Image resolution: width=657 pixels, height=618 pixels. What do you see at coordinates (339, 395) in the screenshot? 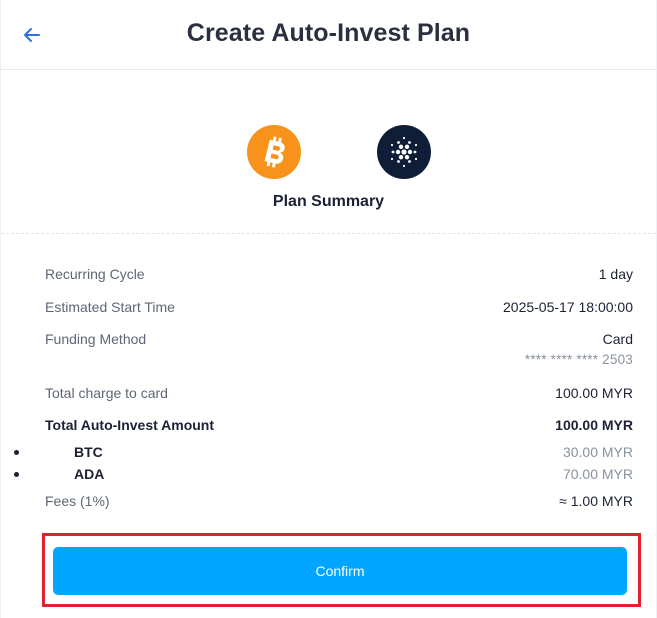
I see `total-charge-row: Total charge to card 100.00 MYR` at bounding box center [339, 395].